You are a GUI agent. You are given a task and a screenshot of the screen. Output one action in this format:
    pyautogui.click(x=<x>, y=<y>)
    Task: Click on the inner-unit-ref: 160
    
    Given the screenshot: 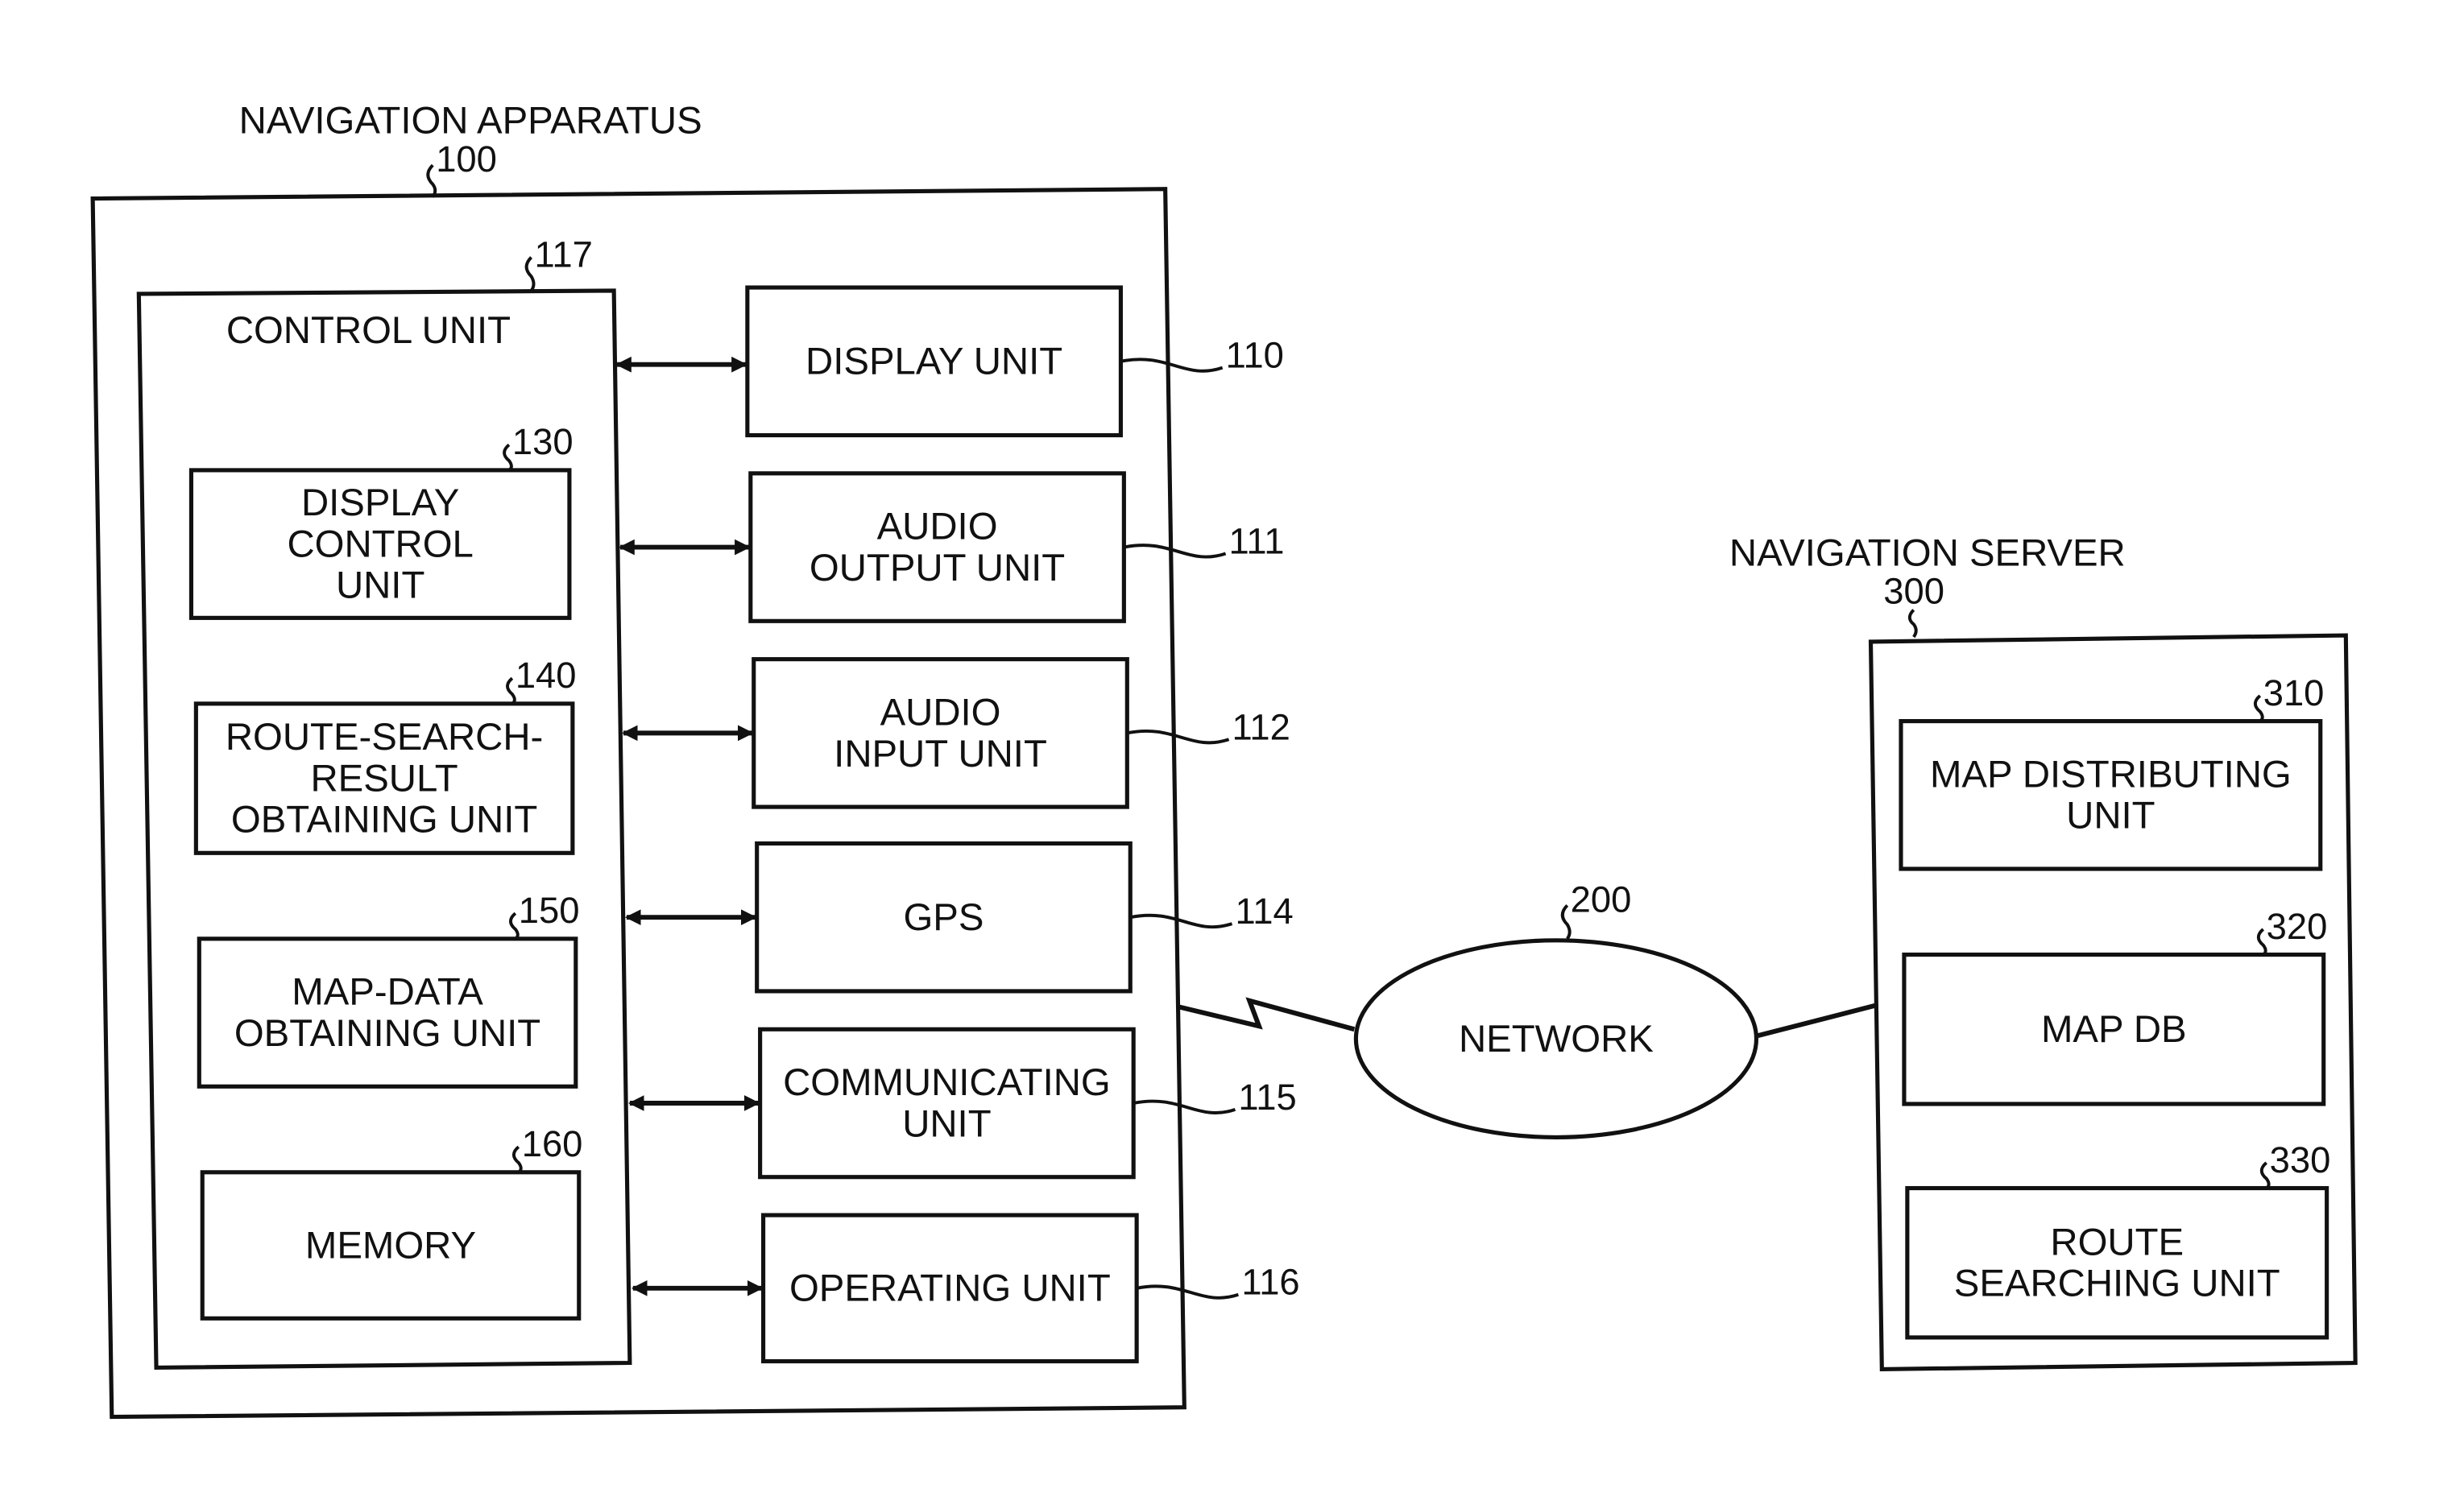 What is the action you would take?
    pyautogui.click(x=552, y=1143)
    